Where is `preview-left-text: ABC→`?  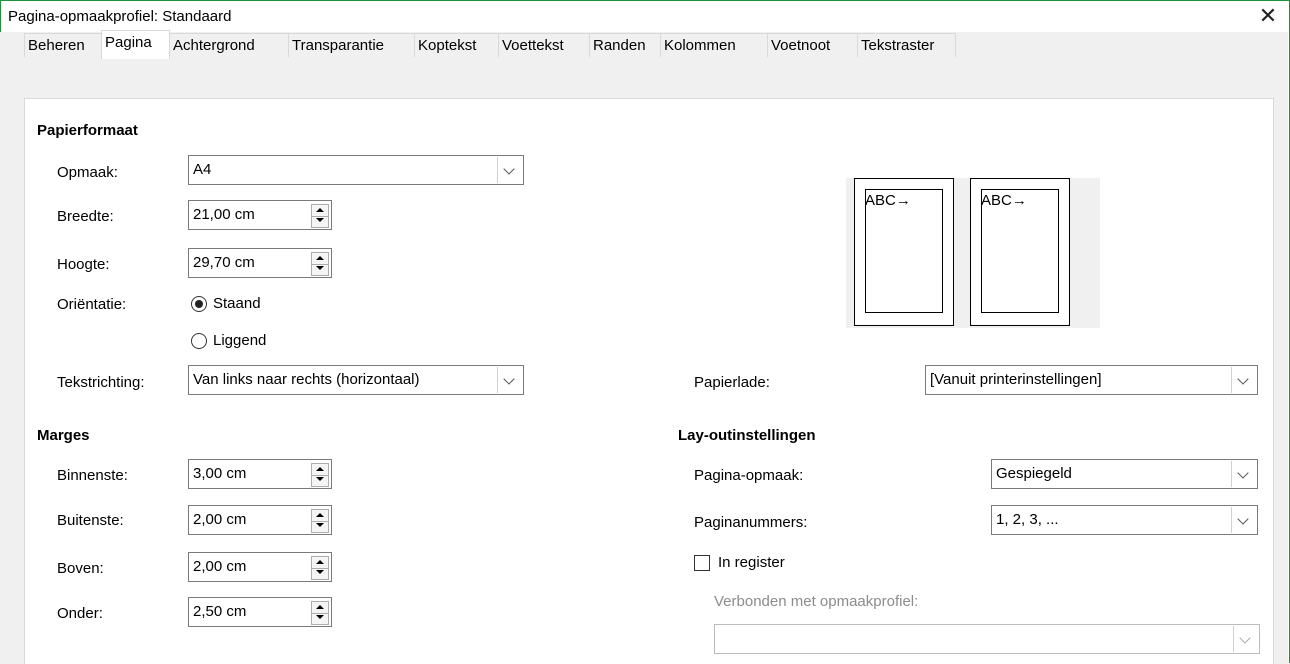
preview-left-text: ABC→ is located at coordinates (888, 200).